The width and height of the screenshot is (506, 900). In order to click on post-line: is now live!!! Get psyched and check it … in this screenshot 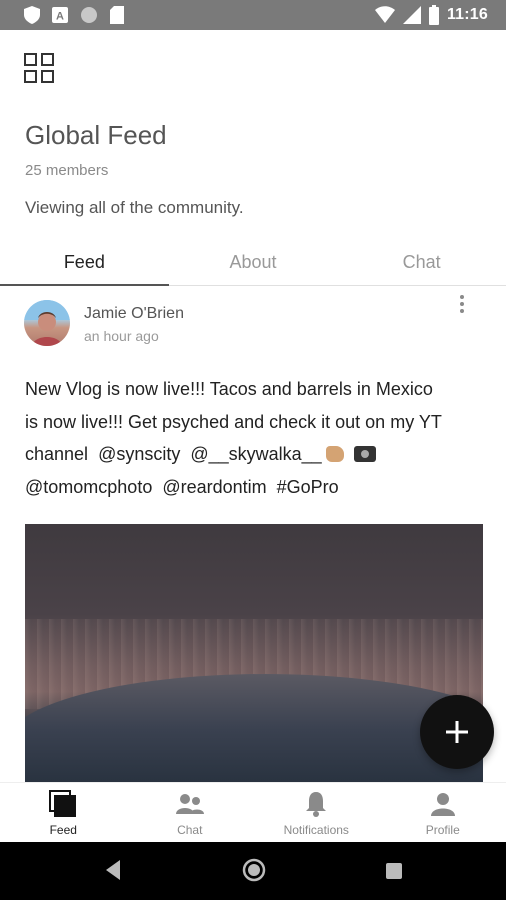, I will do `click(233, 421)`.